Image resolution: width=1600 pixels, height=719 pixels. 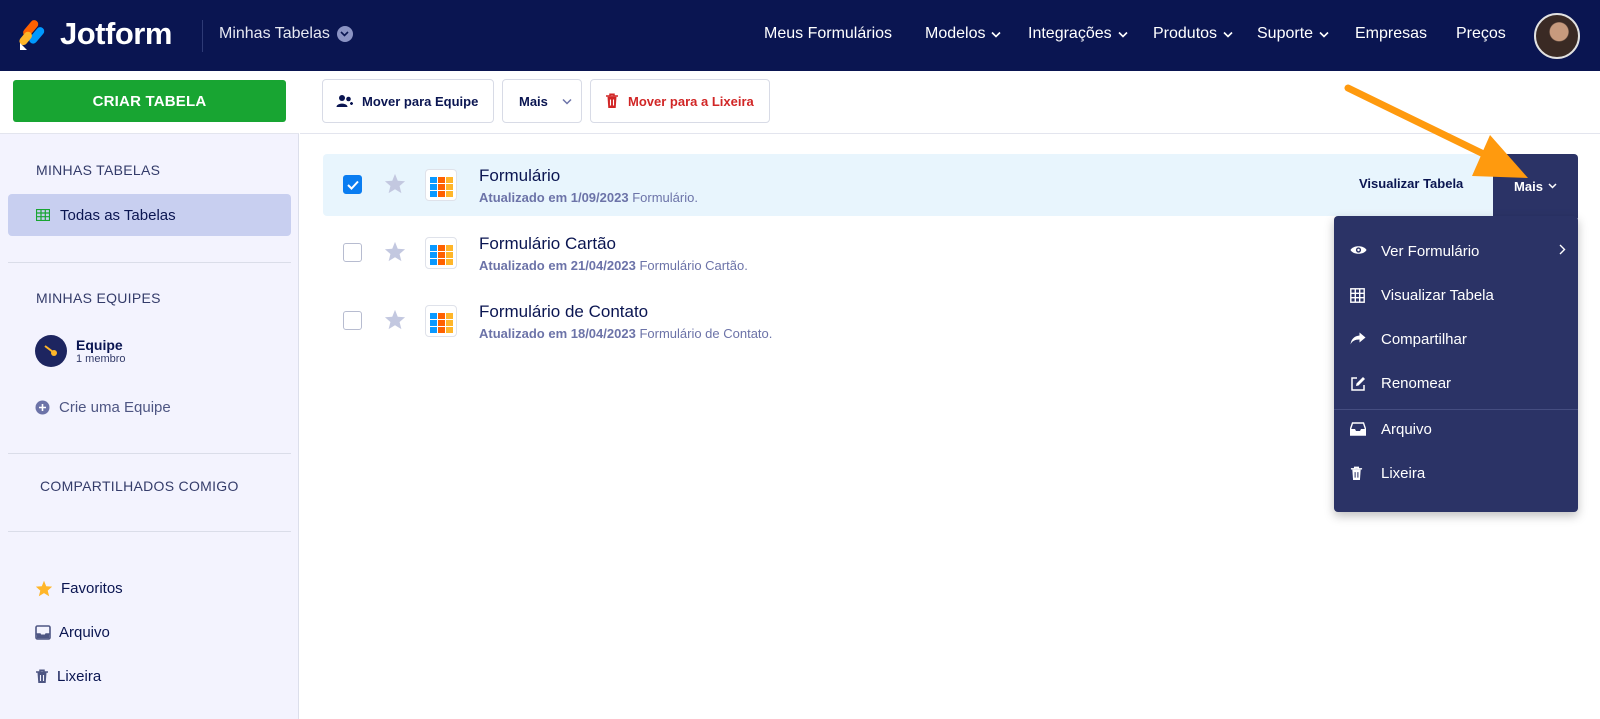 What do you see at coordinates (92, 588) in the screenshot?
I see `sidebar-item-label: Favoritos` at bounding box center [92, 588].